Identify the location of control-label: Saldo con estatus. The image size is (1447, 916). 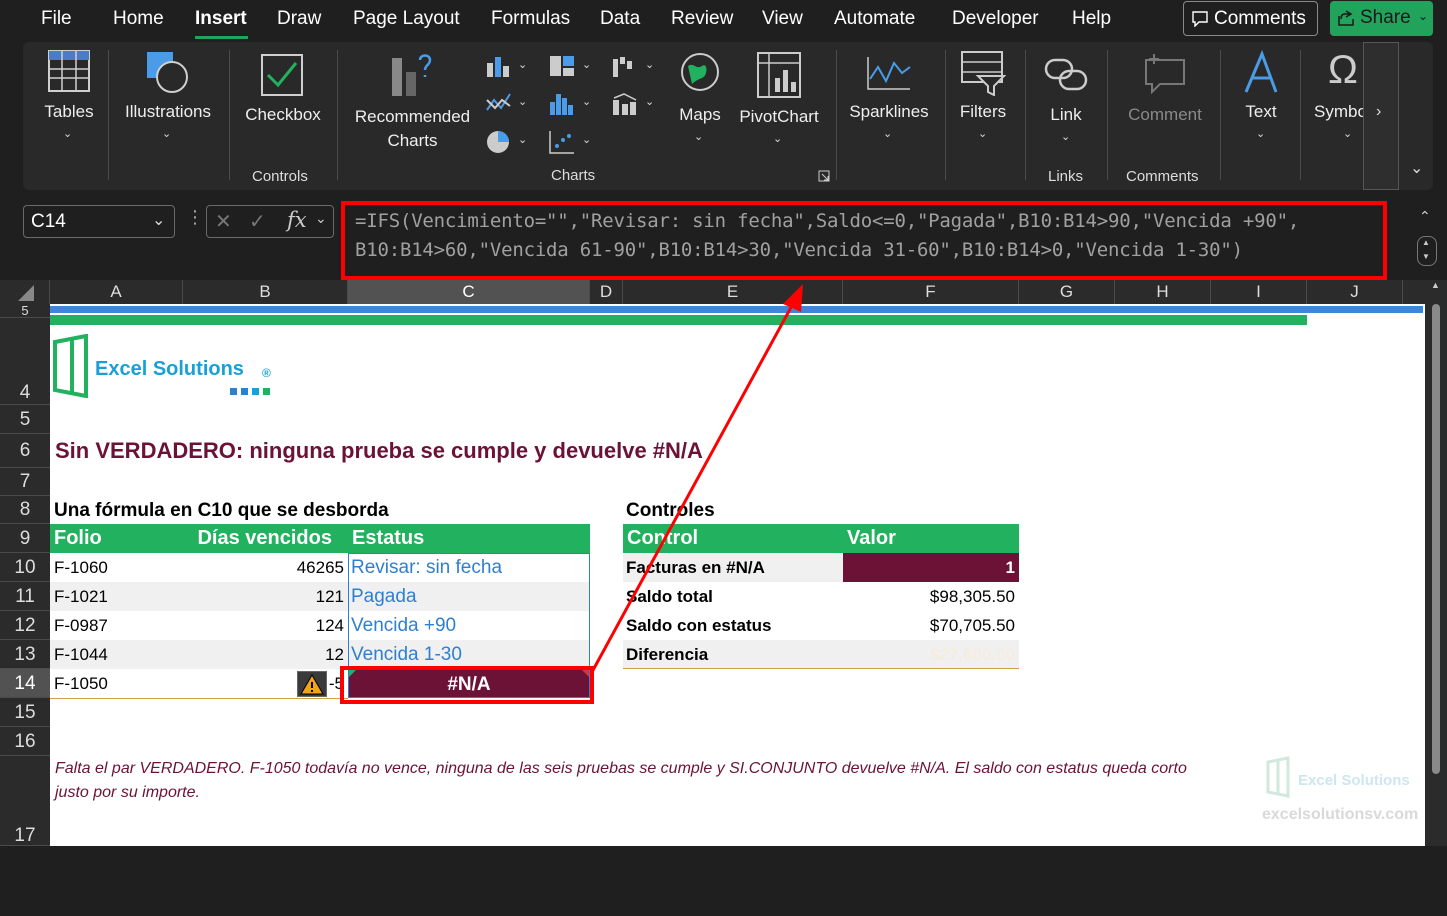
(698, 625).